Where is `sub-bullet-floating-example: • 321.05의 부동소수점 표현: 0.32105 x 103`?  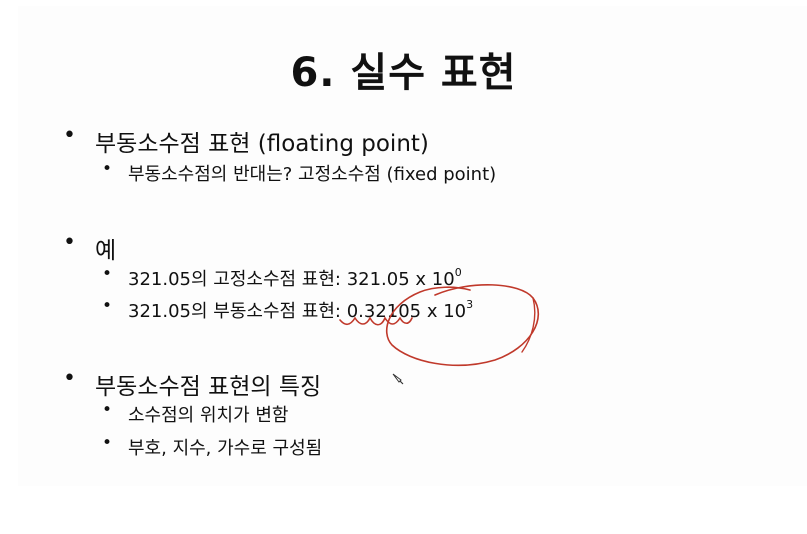 sub-bullet-floating-example: • 321.05의 부동소수점 표현: 0.32105 x 103 is located at coordinates (288, 309).